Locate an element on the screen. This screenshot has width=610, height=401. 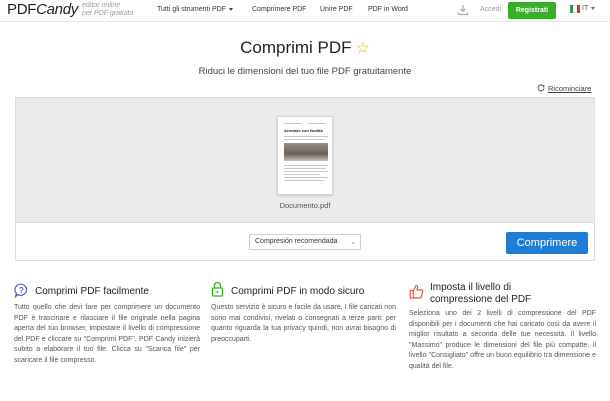
pdf-preview-thumbnail: Arredare con facilità is located at coordinates (305, 155).